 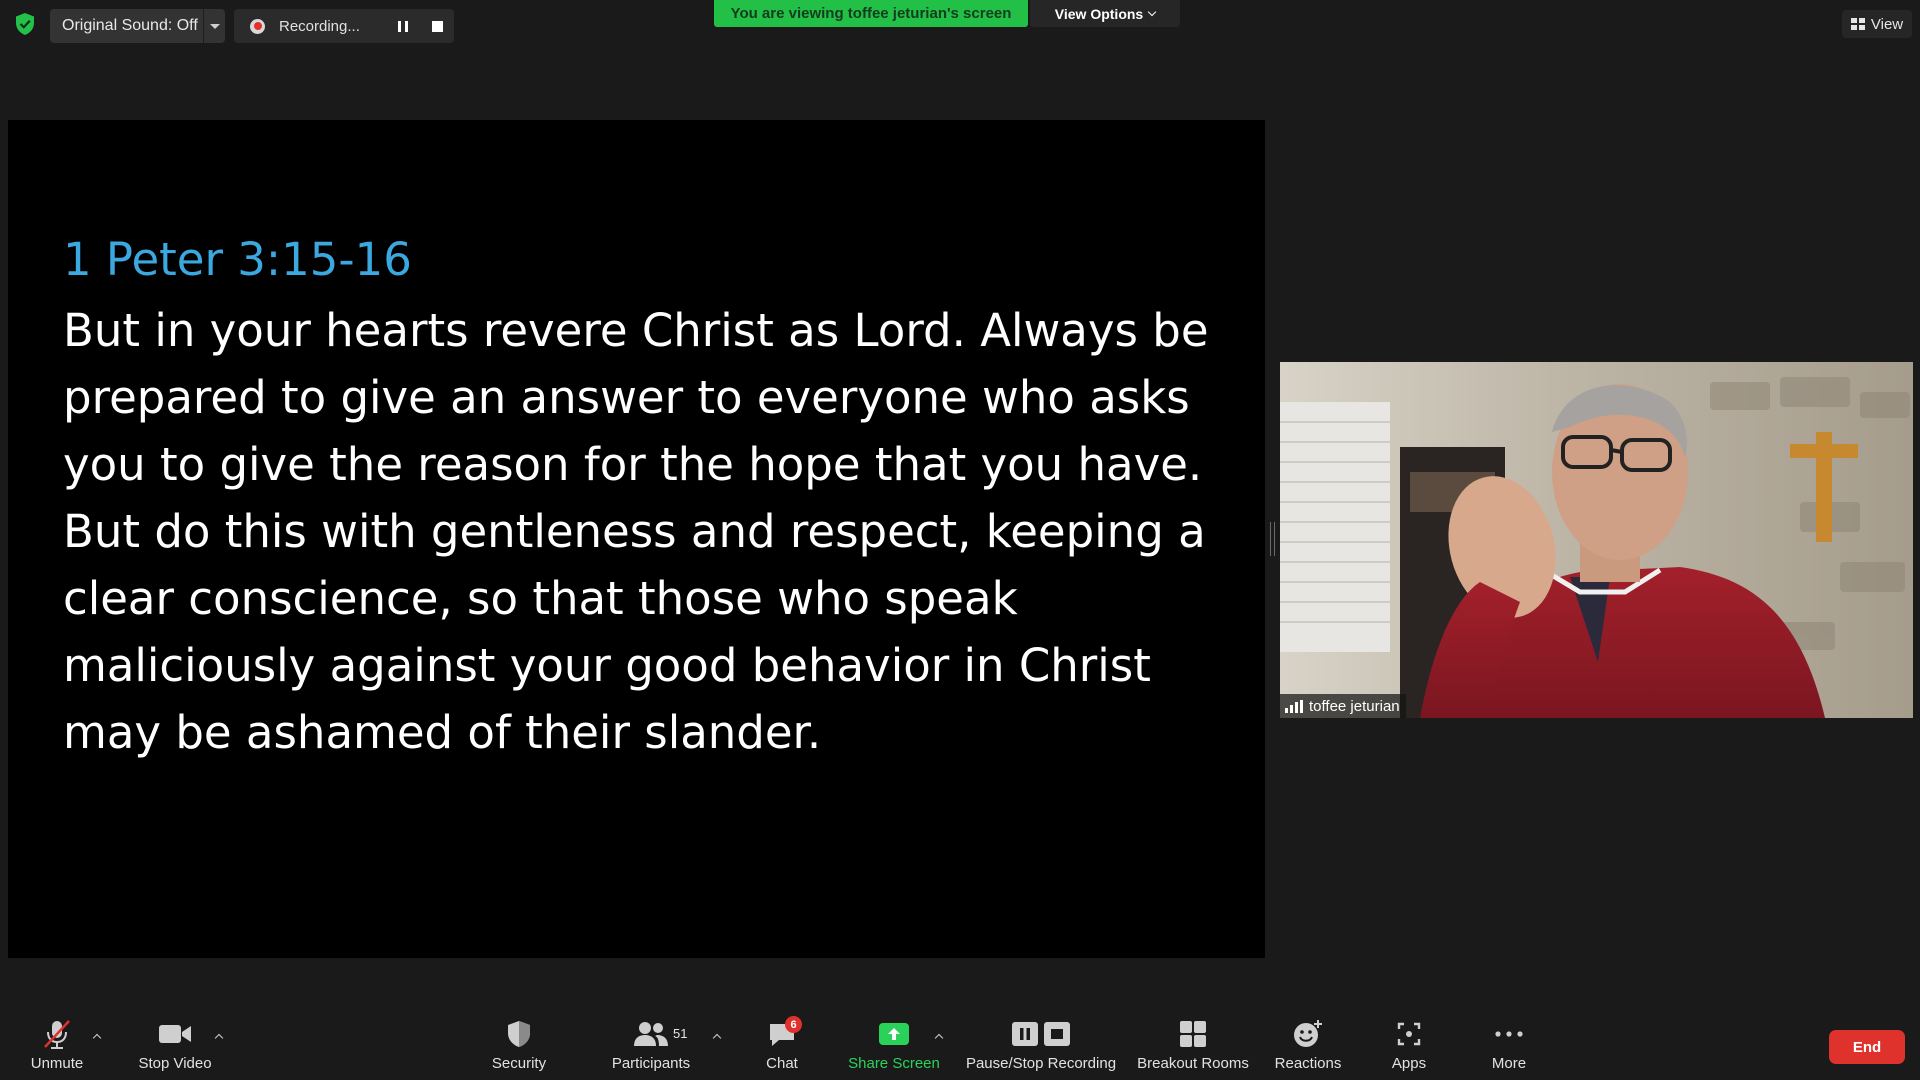 I want to click on chat-label: Chat, so click(x=782, y=1063).